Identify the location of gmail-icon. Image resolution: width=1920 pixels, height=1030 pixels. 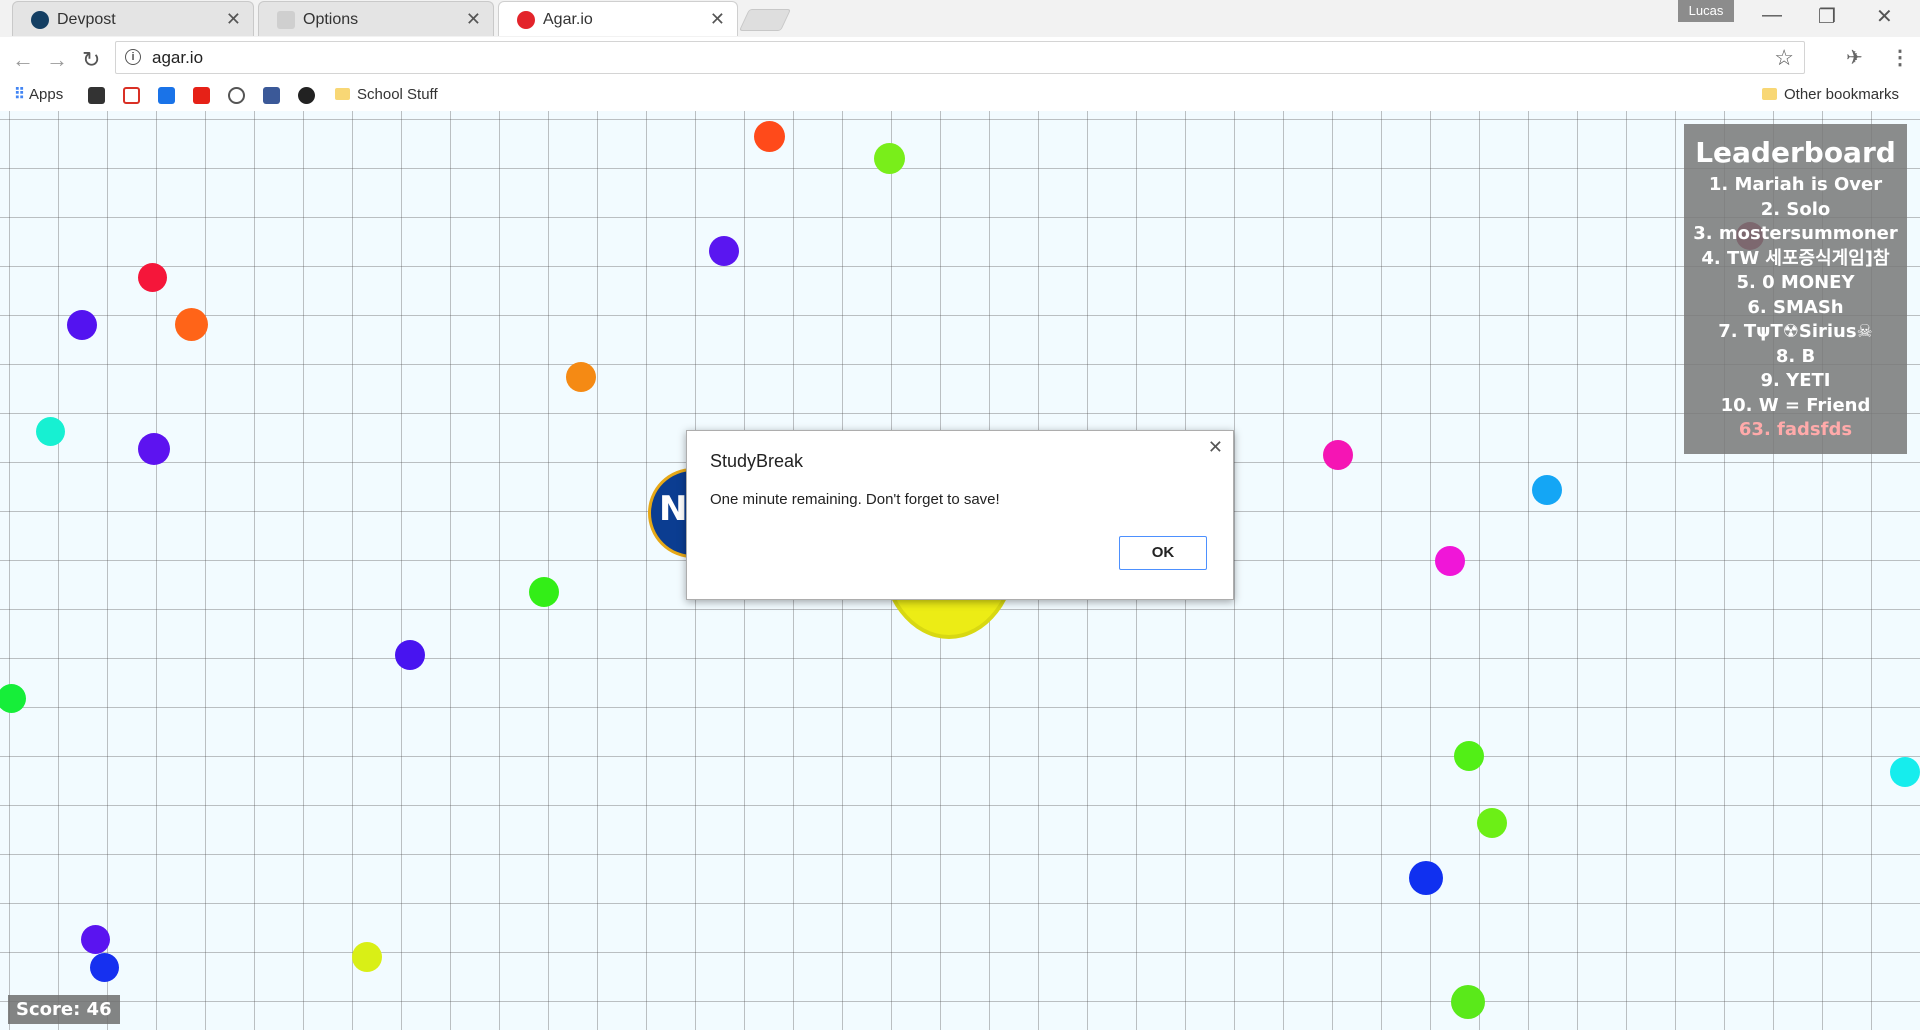
(131, 95).